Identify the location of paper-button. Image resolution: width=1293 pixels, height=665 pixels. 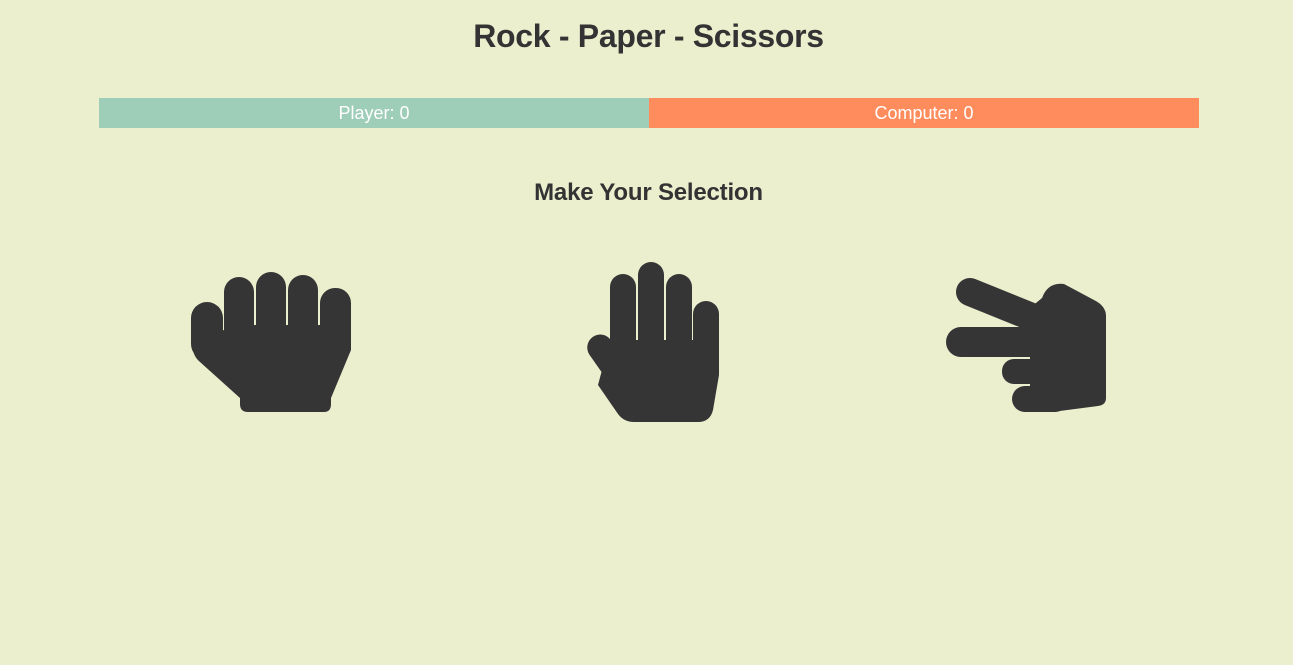
(649, 342).